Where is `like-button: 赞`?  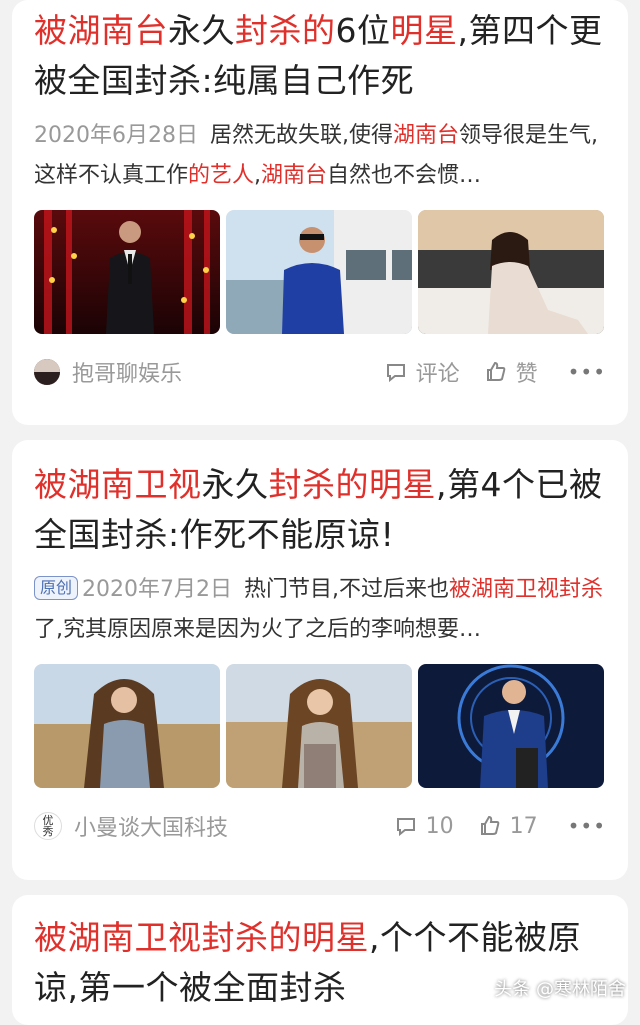
like-button: 赞 is located at coordinates (511, 372).